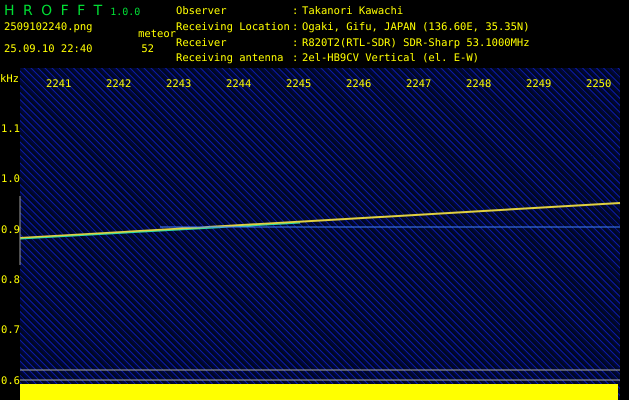  Describe the element at coordinates (233, 27) in the screenshot. I see `info-label: Receiving Location` at that location.